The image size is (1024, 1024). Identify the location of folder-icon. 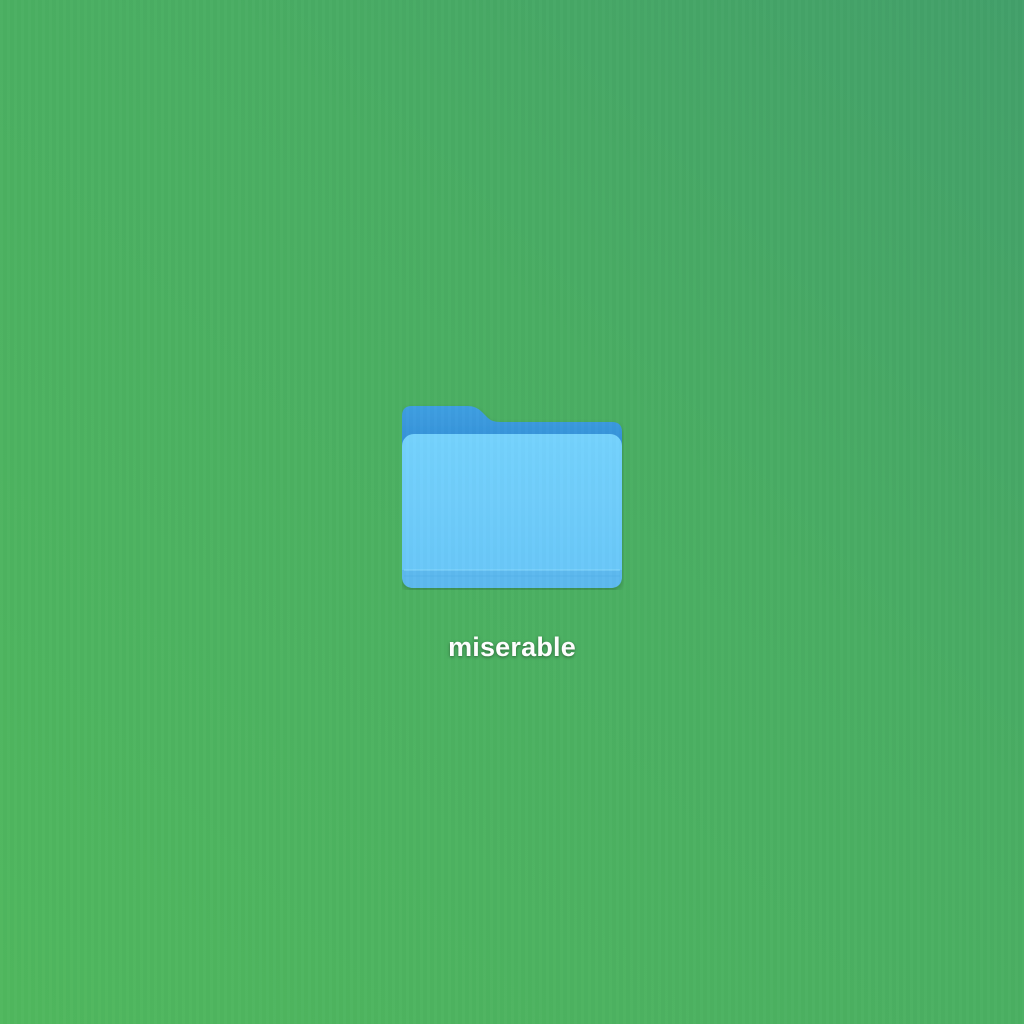
(513, 497).